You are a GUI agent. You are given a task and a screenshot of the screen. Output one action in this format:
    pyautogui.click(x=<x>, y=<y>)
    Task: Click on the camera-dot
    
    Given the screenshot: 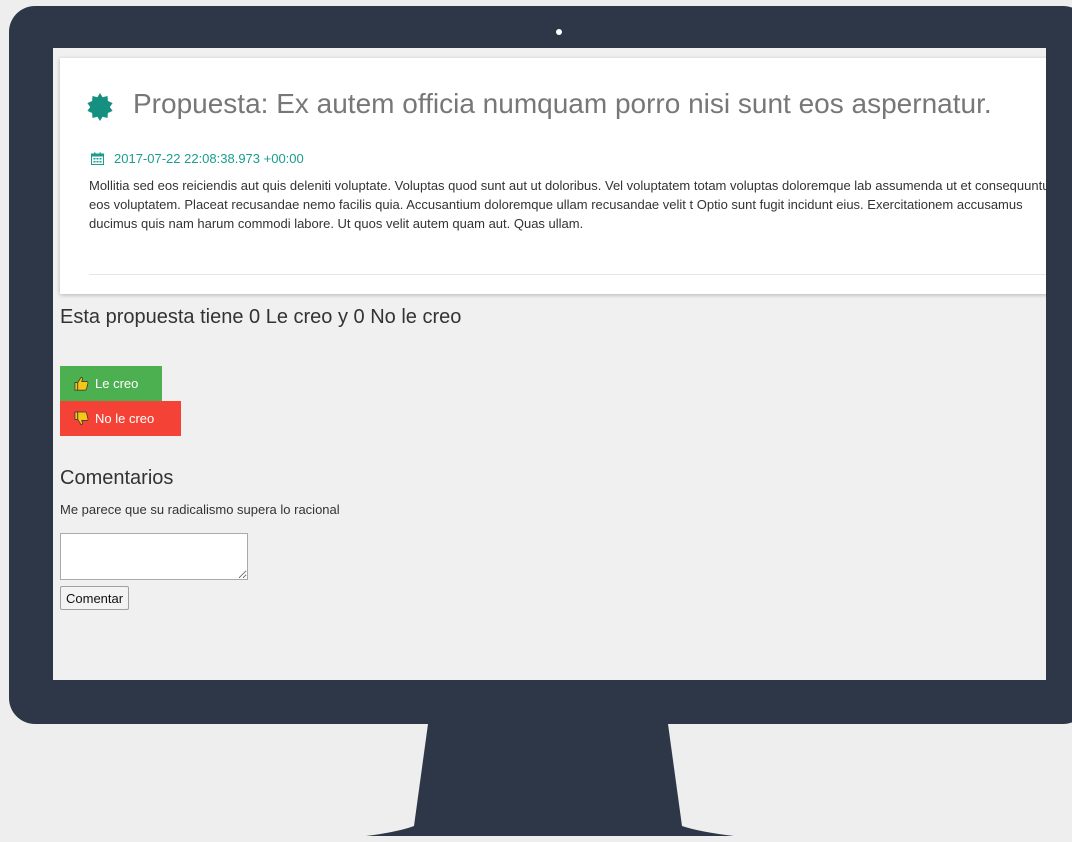 What is the action you would take?
    pyautogui.click(x=559, y=32)
    